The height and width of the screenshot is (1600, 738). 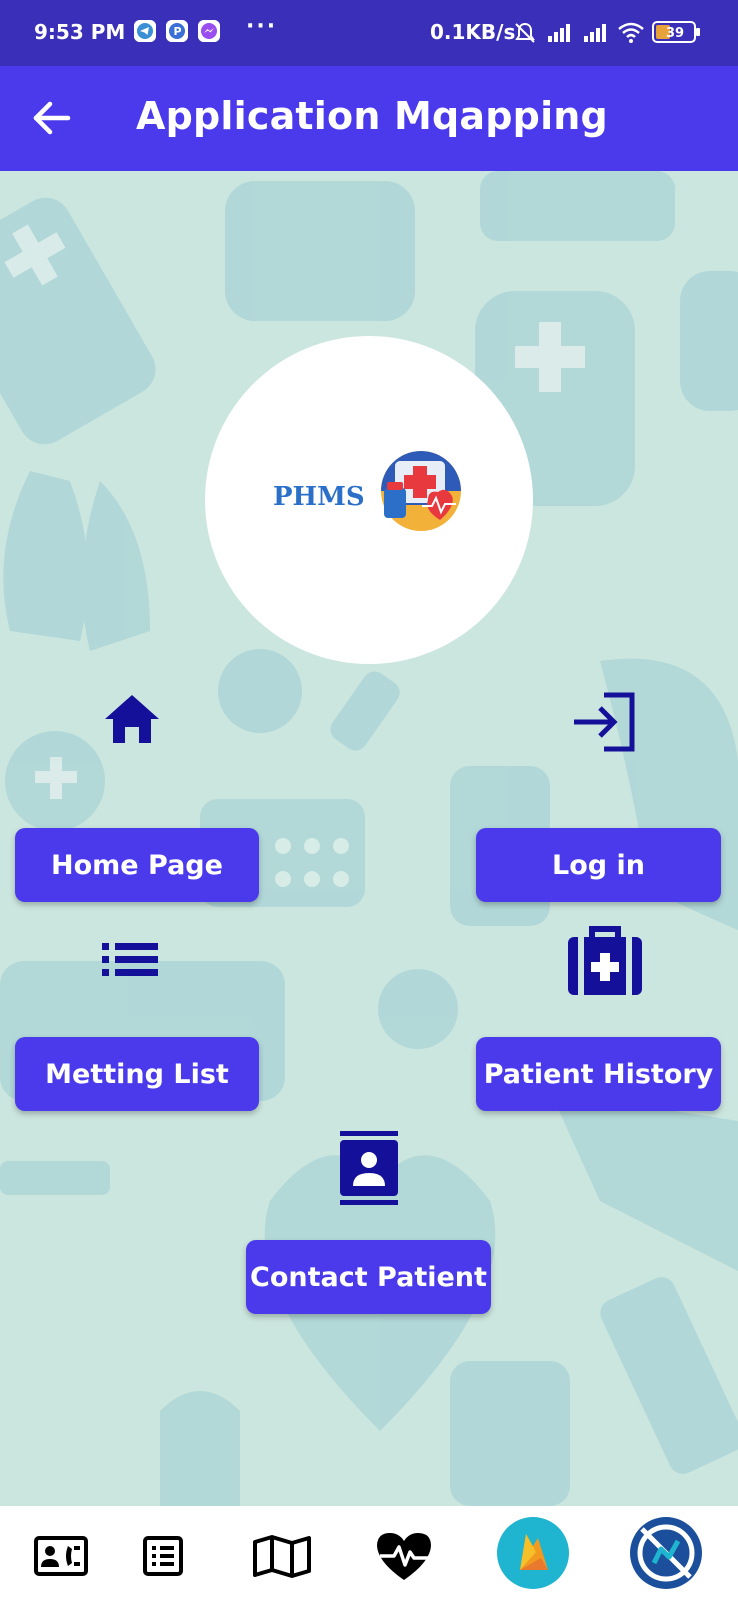 I want to click on messenger-icon, so click(x=209, y=31).